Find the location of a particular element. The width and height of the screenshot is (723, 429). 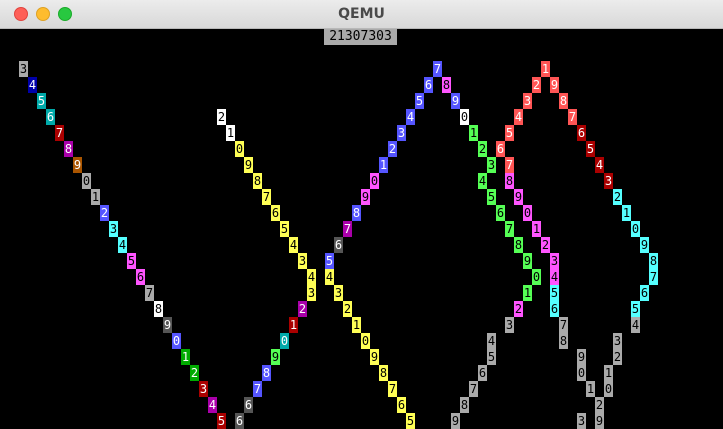

window-title: QEMU is located at coordinates (361, 14).